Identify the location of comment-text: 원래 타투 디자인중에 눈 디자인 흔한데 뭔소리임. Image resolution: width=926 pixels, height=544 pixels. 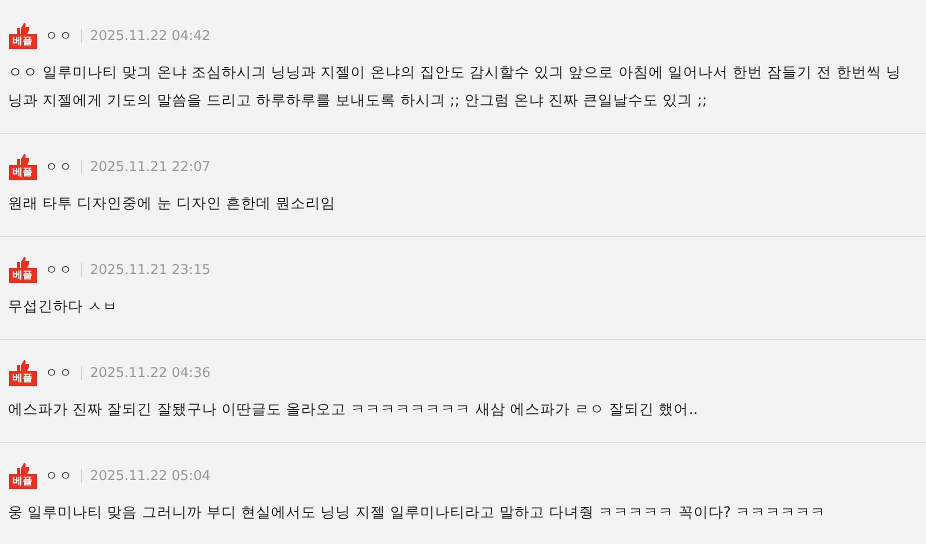
(172, 204).